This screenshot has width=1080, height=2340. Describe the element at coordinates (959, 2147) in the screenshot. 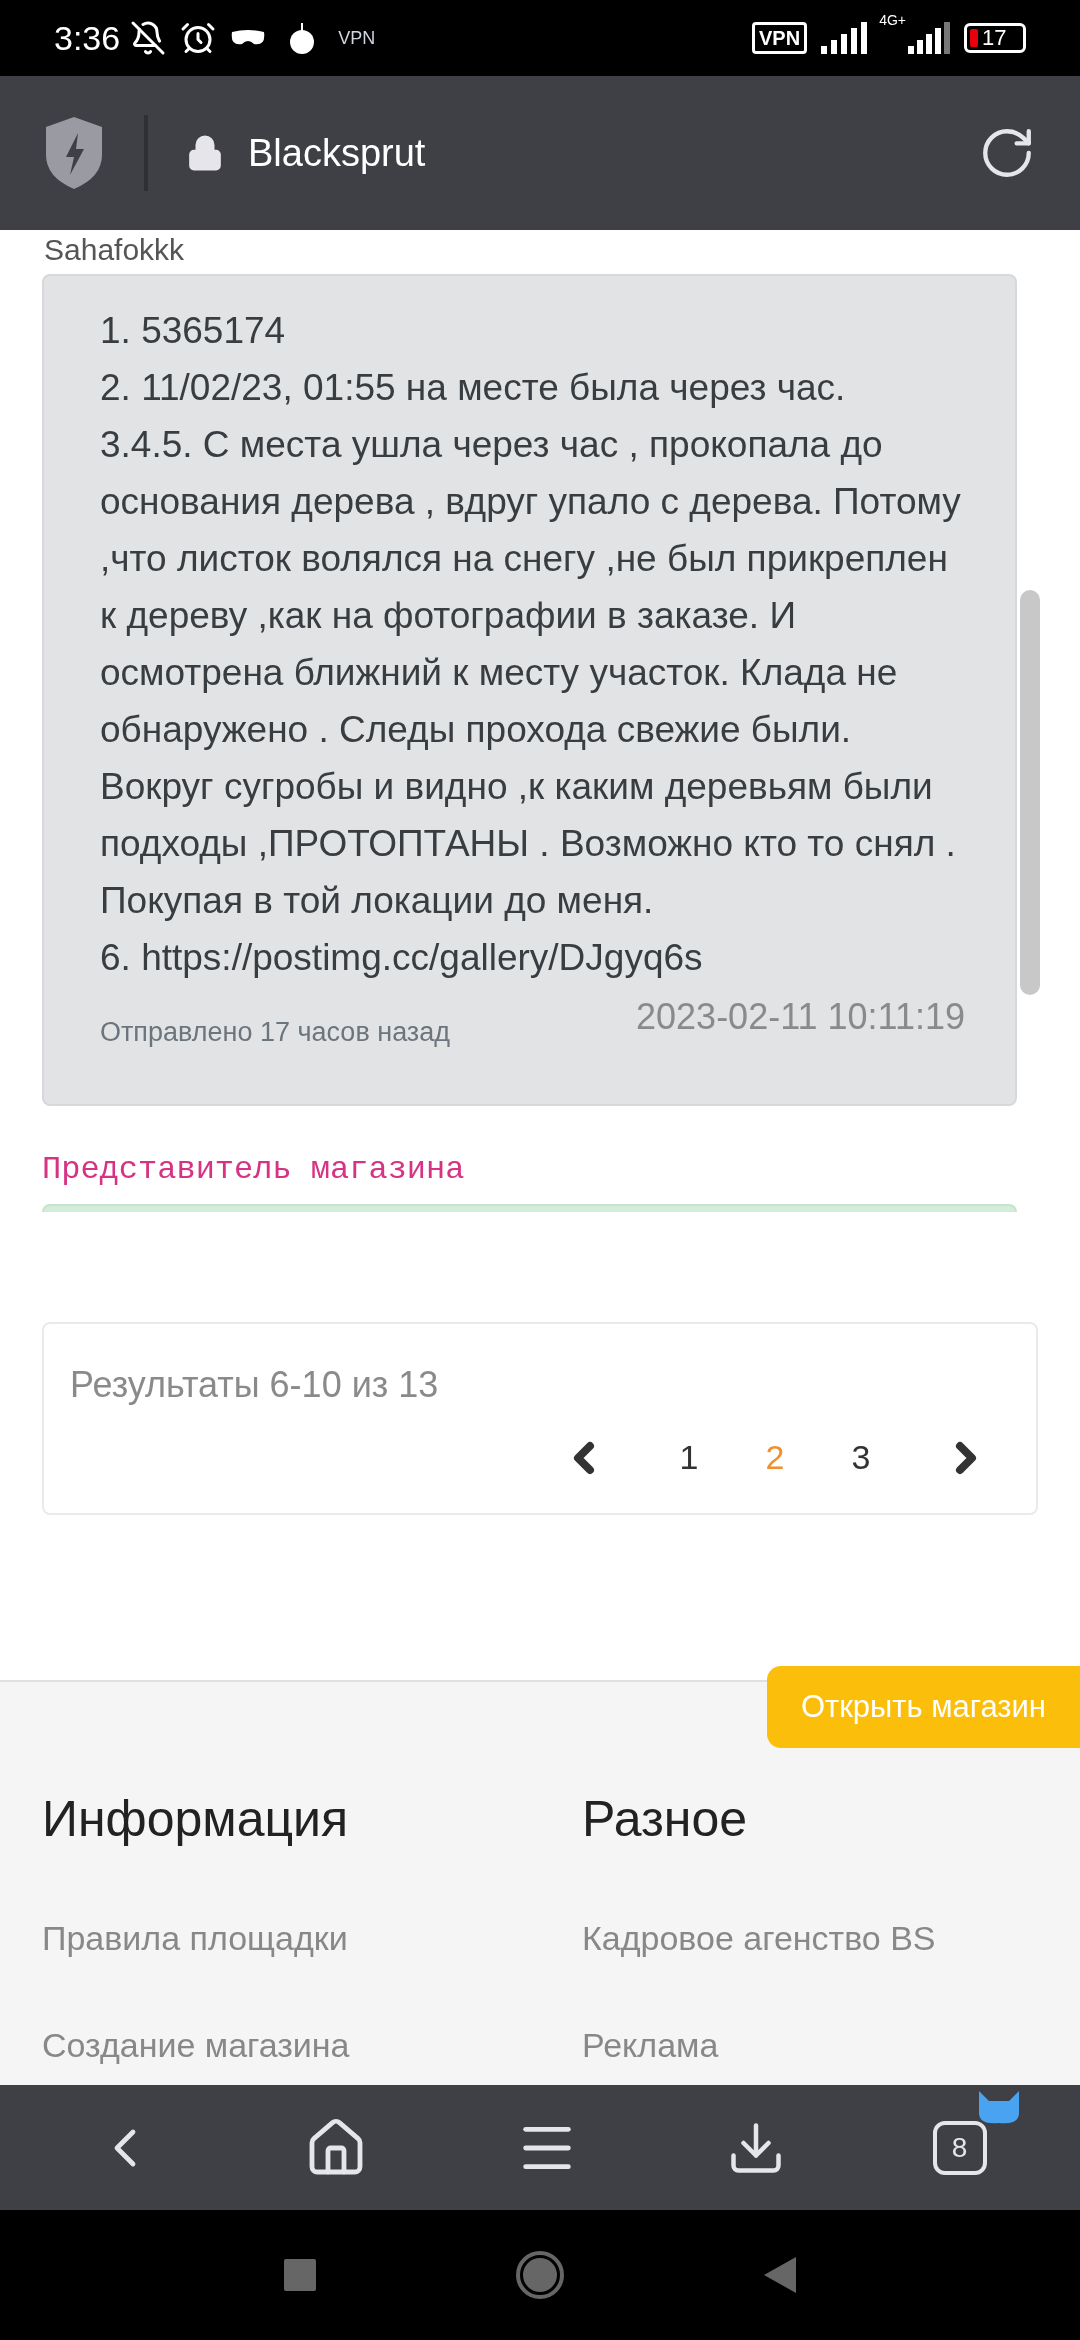

I see `tabs-button: 8` at that location.